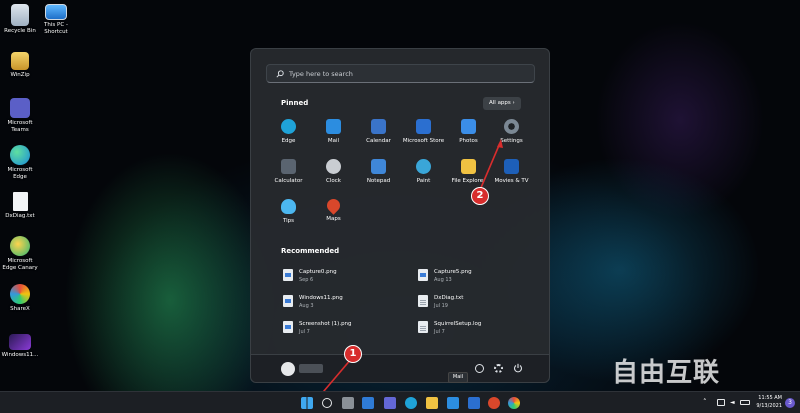 This screenshot has width=800, height=413. Describe the element at coordinates (732, 402) in the screenshot. I see `volume-icon: ◄` at that location.